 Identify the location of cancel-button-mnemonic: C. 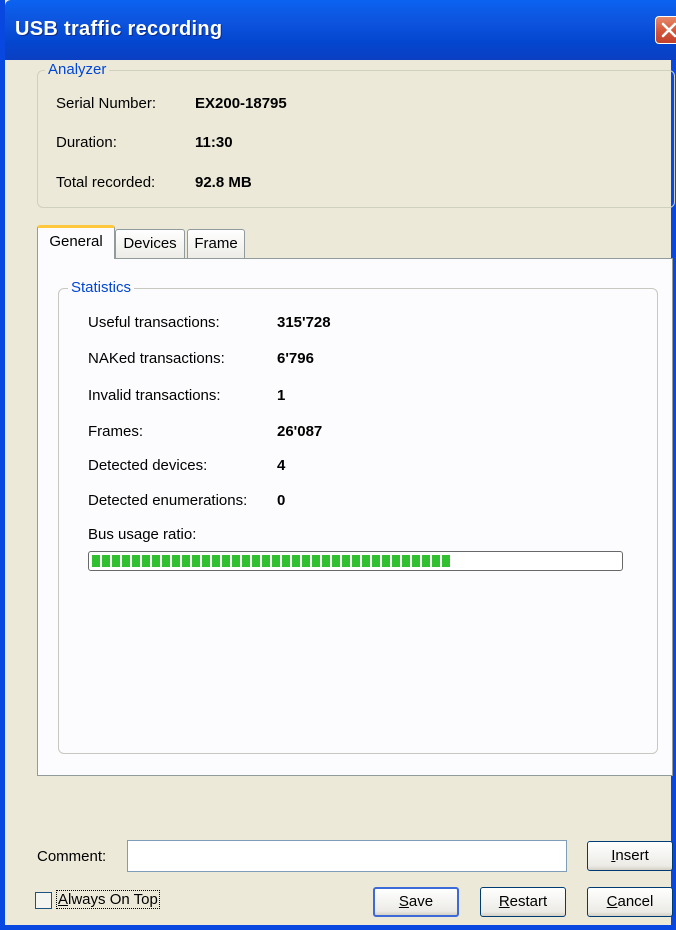
(612, 901).